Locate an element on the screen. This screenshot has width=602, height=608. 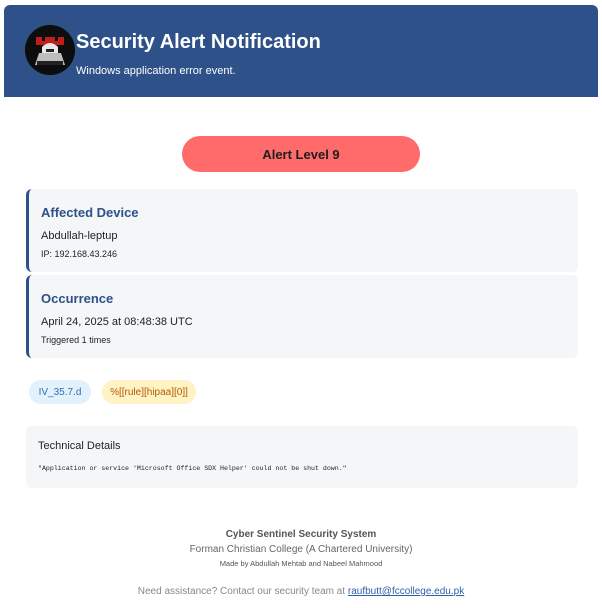
cyber-sentinel-logo-icon is located at coordinates (50, 50).